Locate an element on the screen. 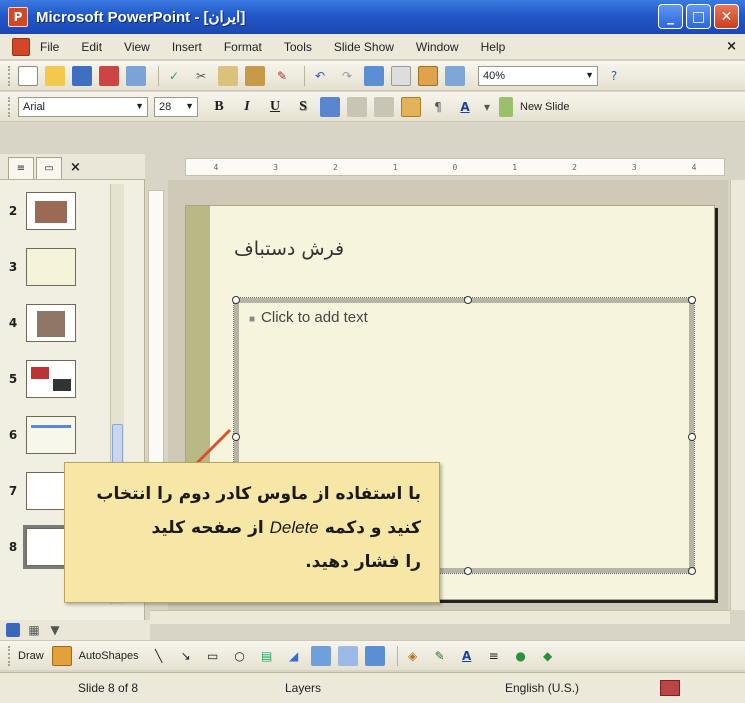  font-select: Arial ▼ is located at coordinates (83, 106).